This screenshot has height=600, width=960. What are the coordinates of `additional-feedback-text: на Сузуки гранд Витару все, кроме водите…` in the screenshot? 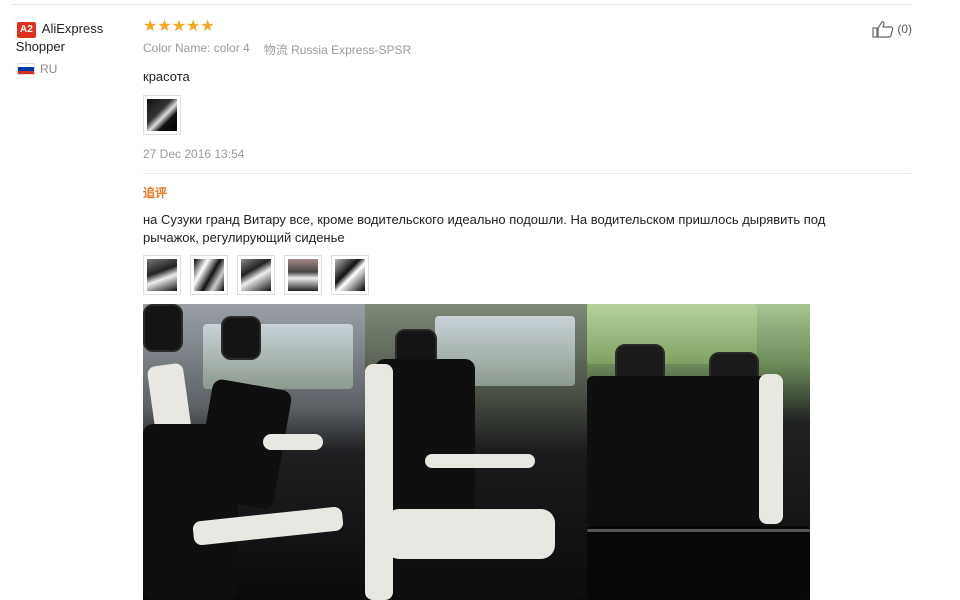 It's located at (484, 228).